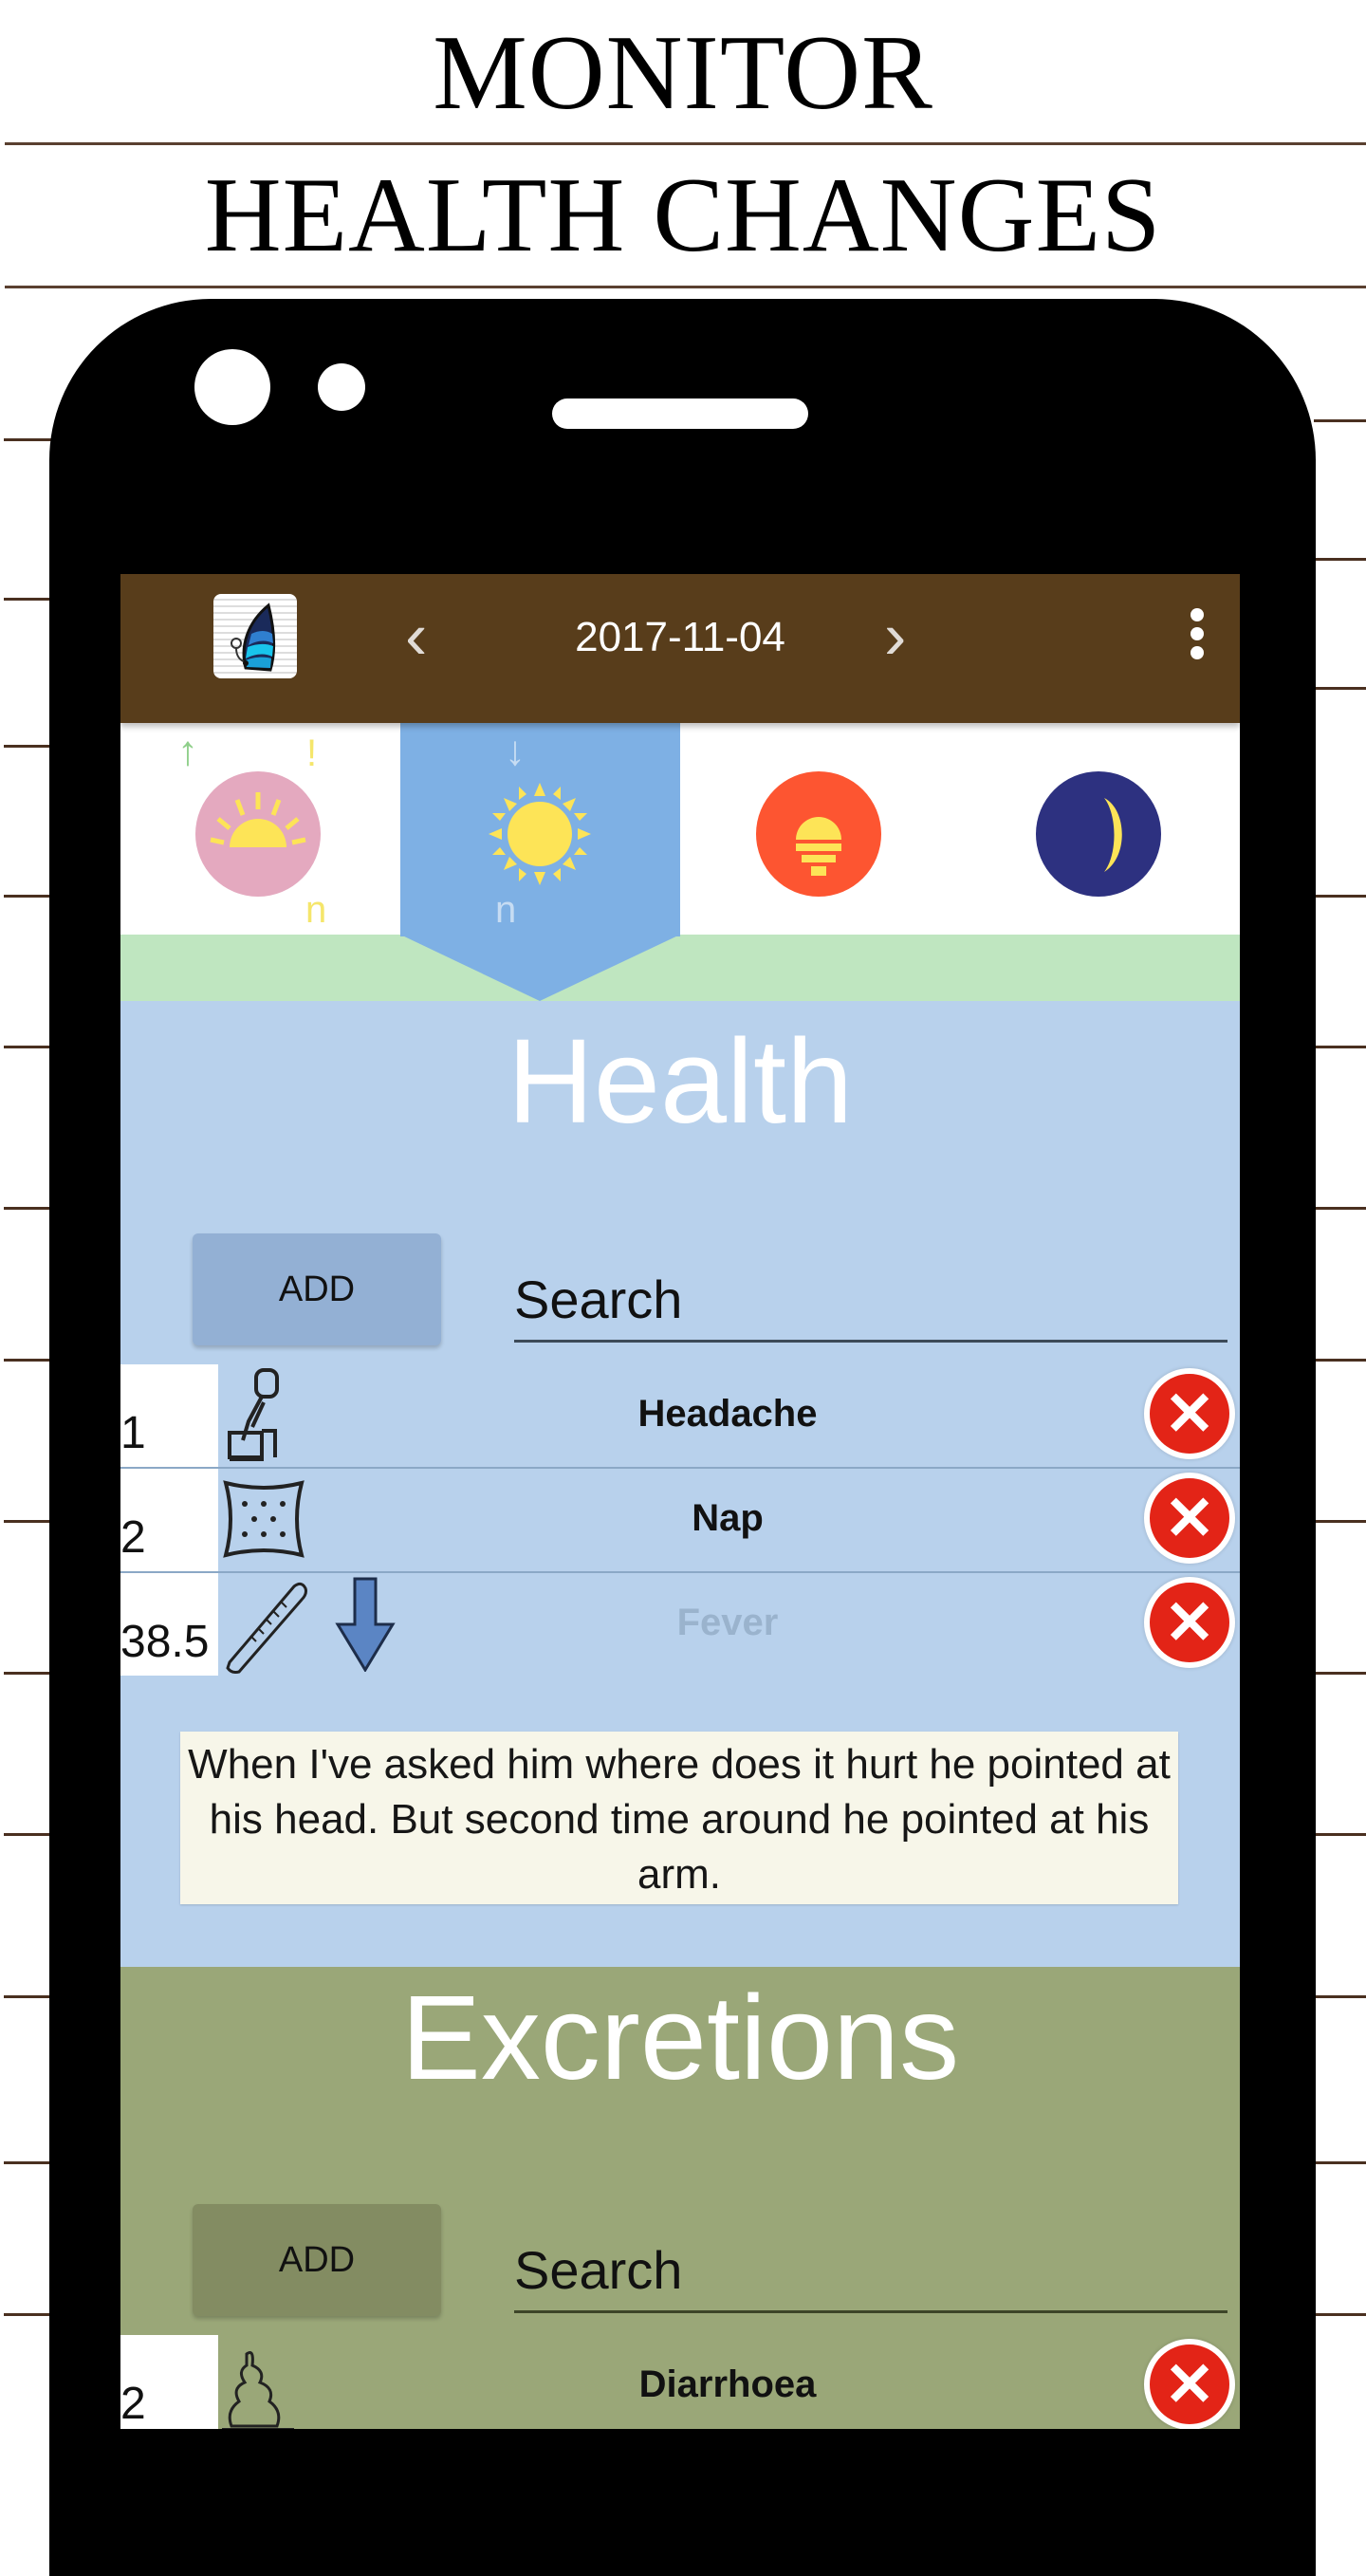 This screenshot has height=2576, width=1366. I want to click on list-item: 2 Nap ✕, so click(680, 1521).